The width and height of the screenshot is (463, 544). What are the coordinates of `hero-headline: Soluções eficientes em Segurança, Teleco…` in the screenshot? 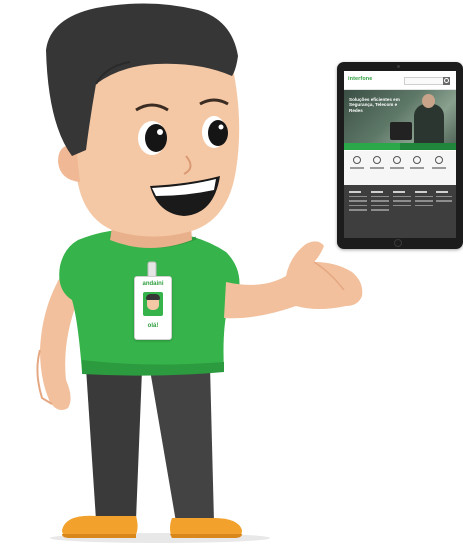 It's located at (374, 105).